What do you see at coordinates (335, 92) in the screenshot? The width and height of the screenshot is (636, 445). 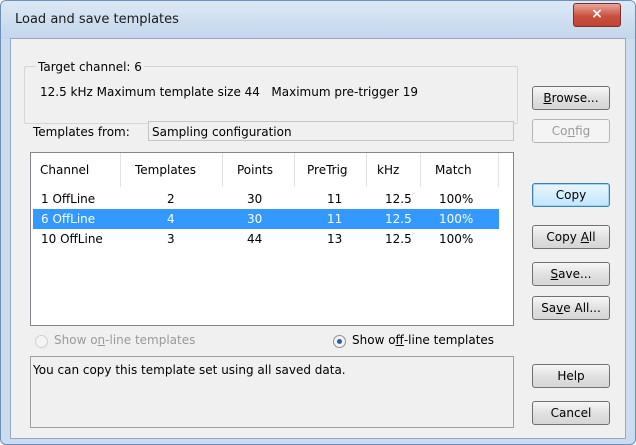 I see `max-pretrig-label: Maximum pre-trigger` at bounding box center [335, 92].